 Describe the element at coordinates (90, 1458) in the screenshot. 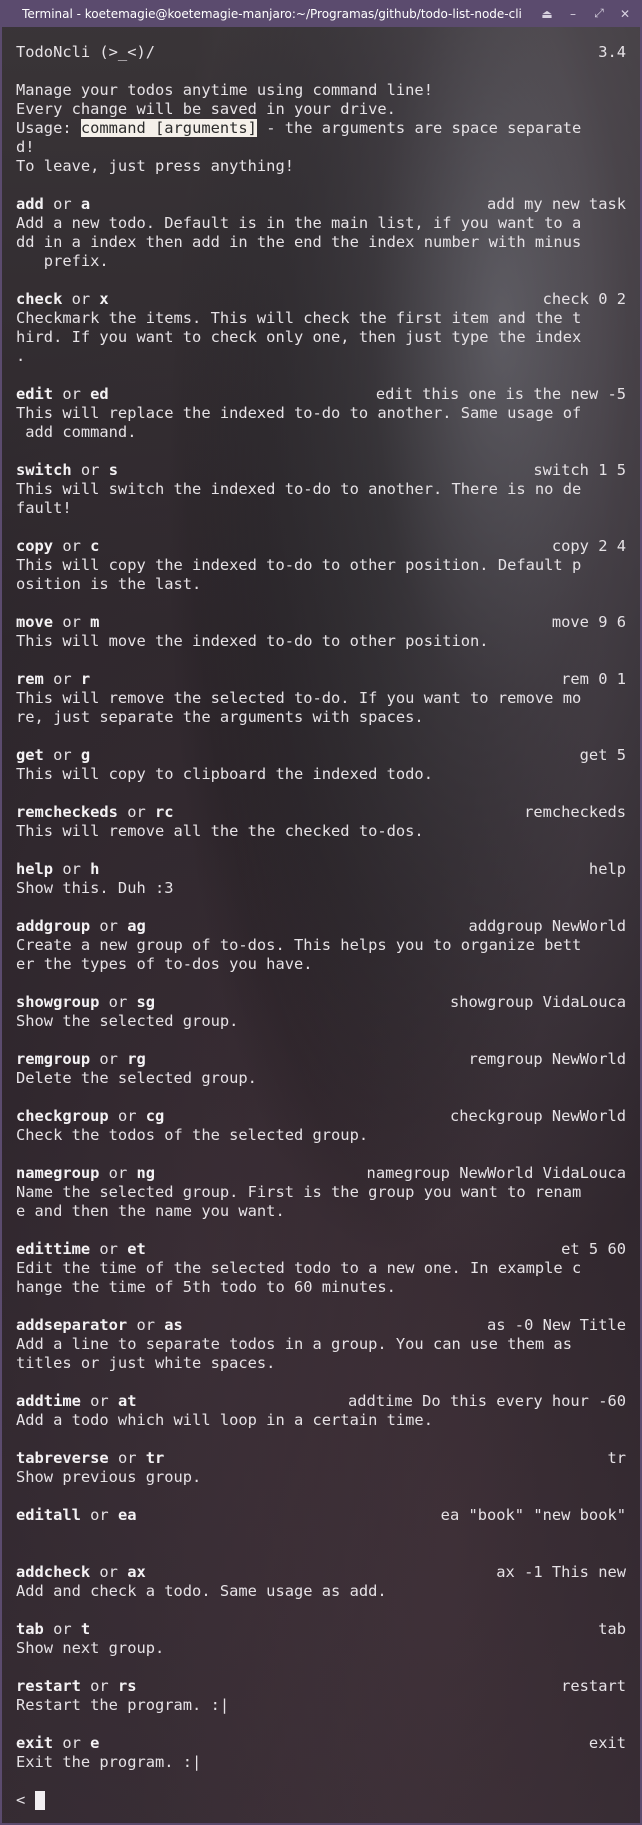

I see `command-signature: tabreverse or tr` at that location.